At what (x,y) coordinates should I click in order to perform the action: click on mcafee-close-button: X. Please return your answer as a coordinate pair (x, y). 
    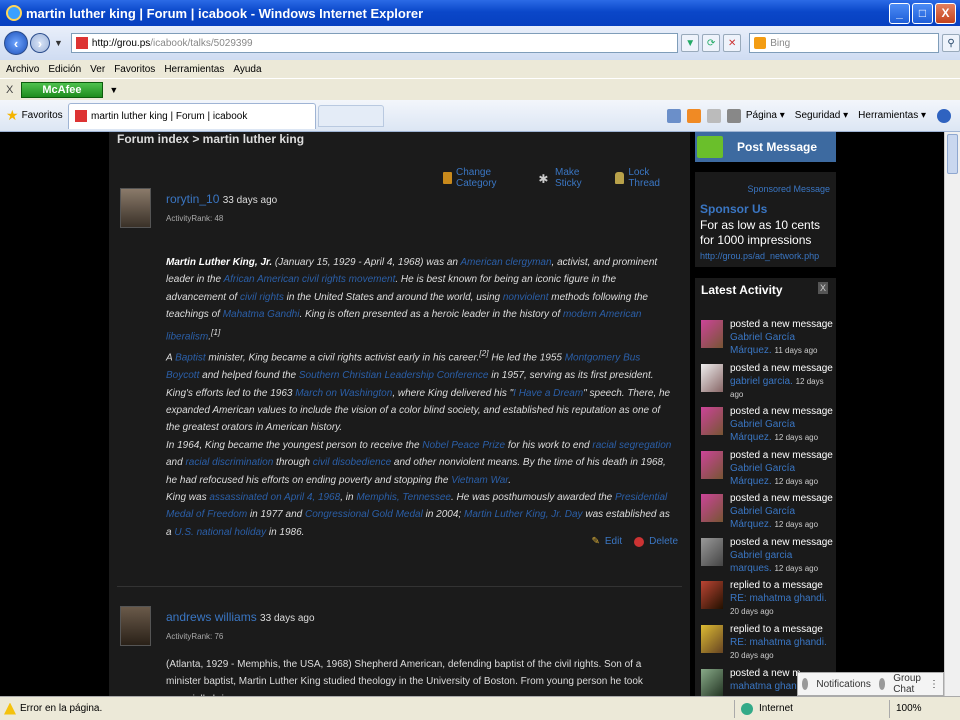
    Looking at the image, I should click on (9, 90).